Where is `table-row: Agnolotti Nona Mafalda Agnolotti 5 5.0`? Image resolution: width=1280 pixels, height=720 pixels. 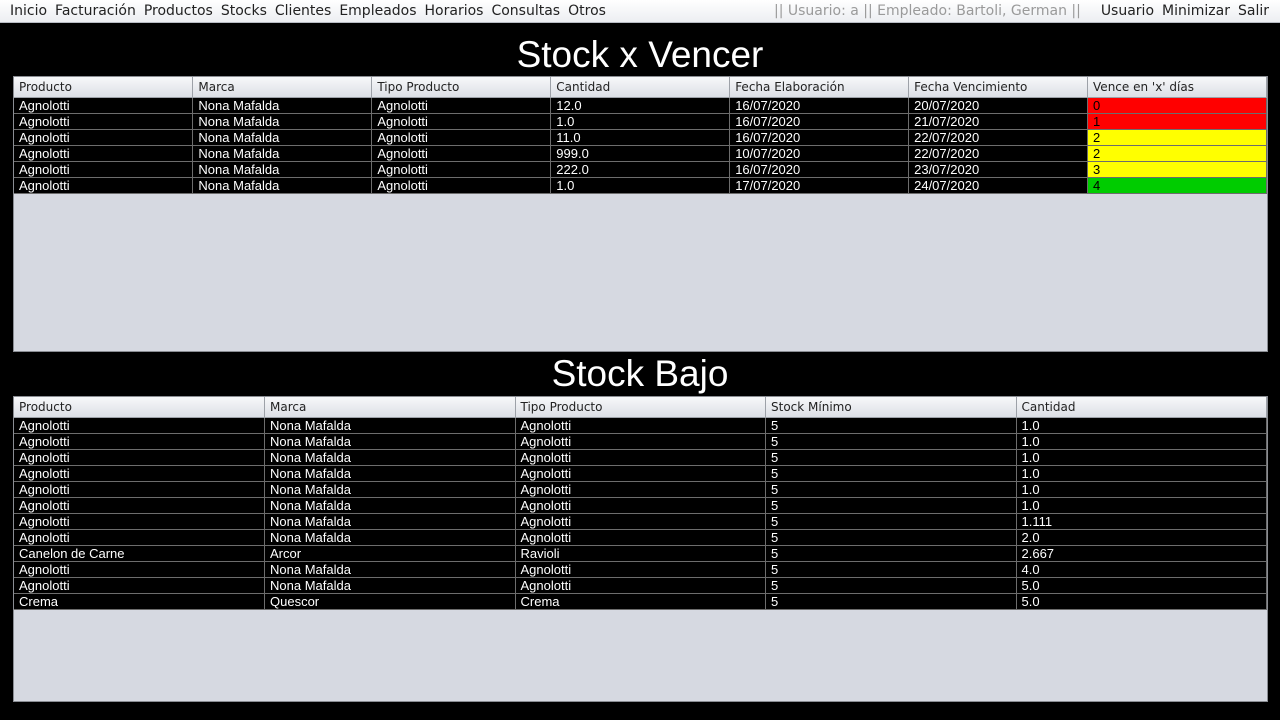 table-row: Agnolotti Nona Mafalda Agnolotti 5 5.0 is located at coordinates (640, 585).